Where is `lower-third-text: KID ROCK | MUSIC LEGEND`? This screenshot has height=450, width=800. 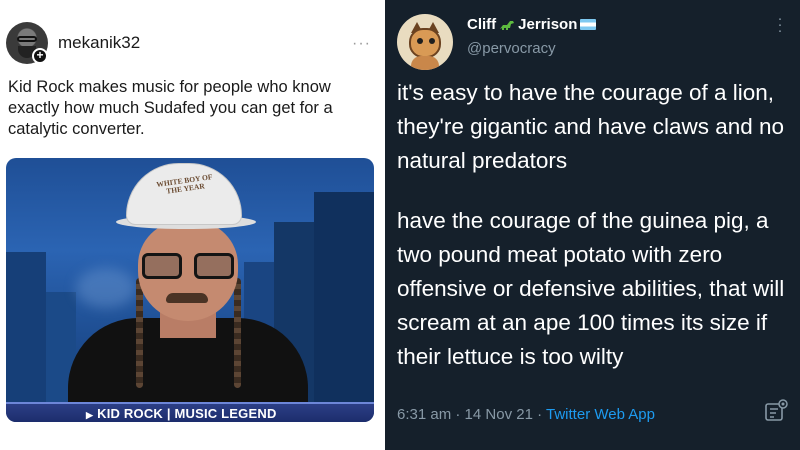 lower-third-text: KID ROCK | MUSIC LEGEND is located at coordinates (187, 413).